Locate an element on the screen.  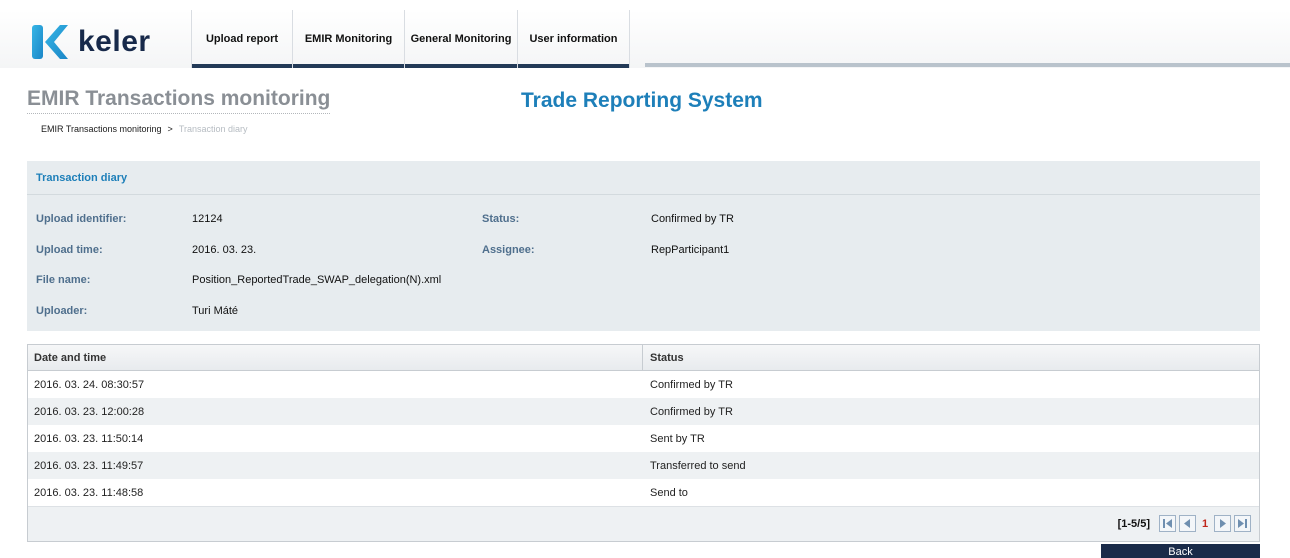
upload-identifier-value: 12124 is located at coordinates (207, 219).